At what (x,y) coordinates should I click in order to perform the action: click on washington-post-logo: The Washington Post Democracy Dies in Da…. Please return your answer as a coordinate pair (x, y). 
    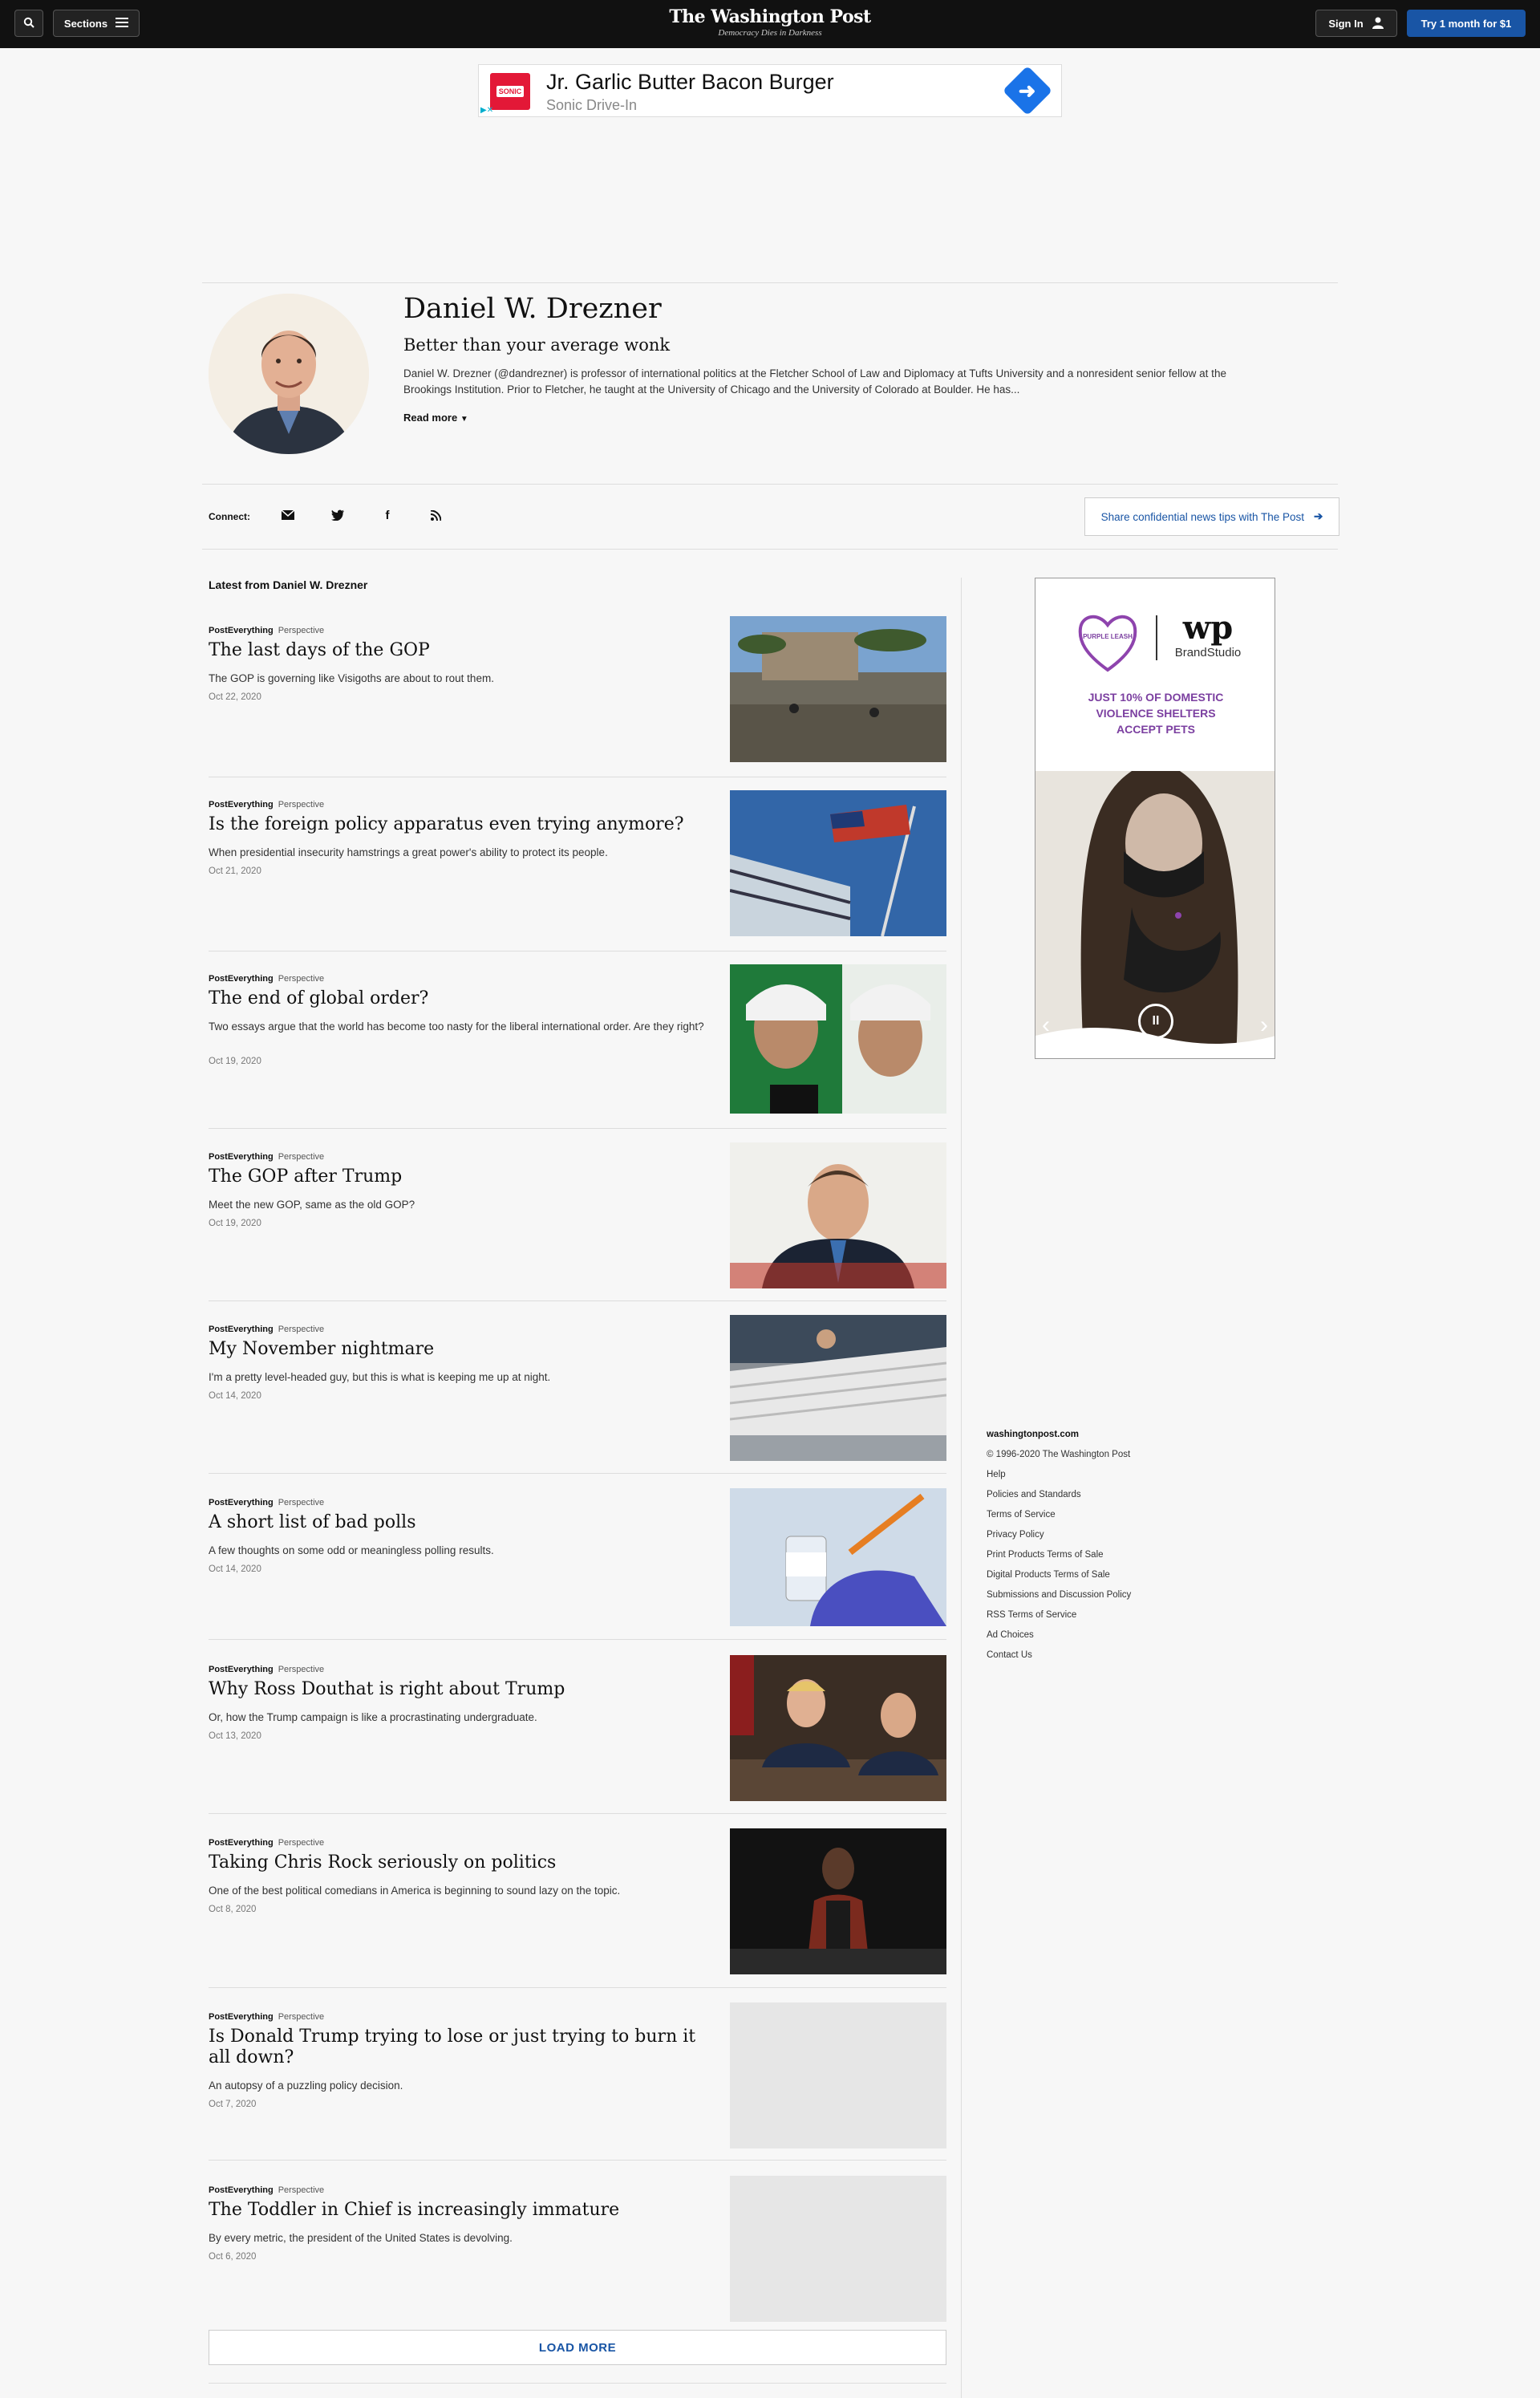
    Looking at the image, I should click on (770, 22).